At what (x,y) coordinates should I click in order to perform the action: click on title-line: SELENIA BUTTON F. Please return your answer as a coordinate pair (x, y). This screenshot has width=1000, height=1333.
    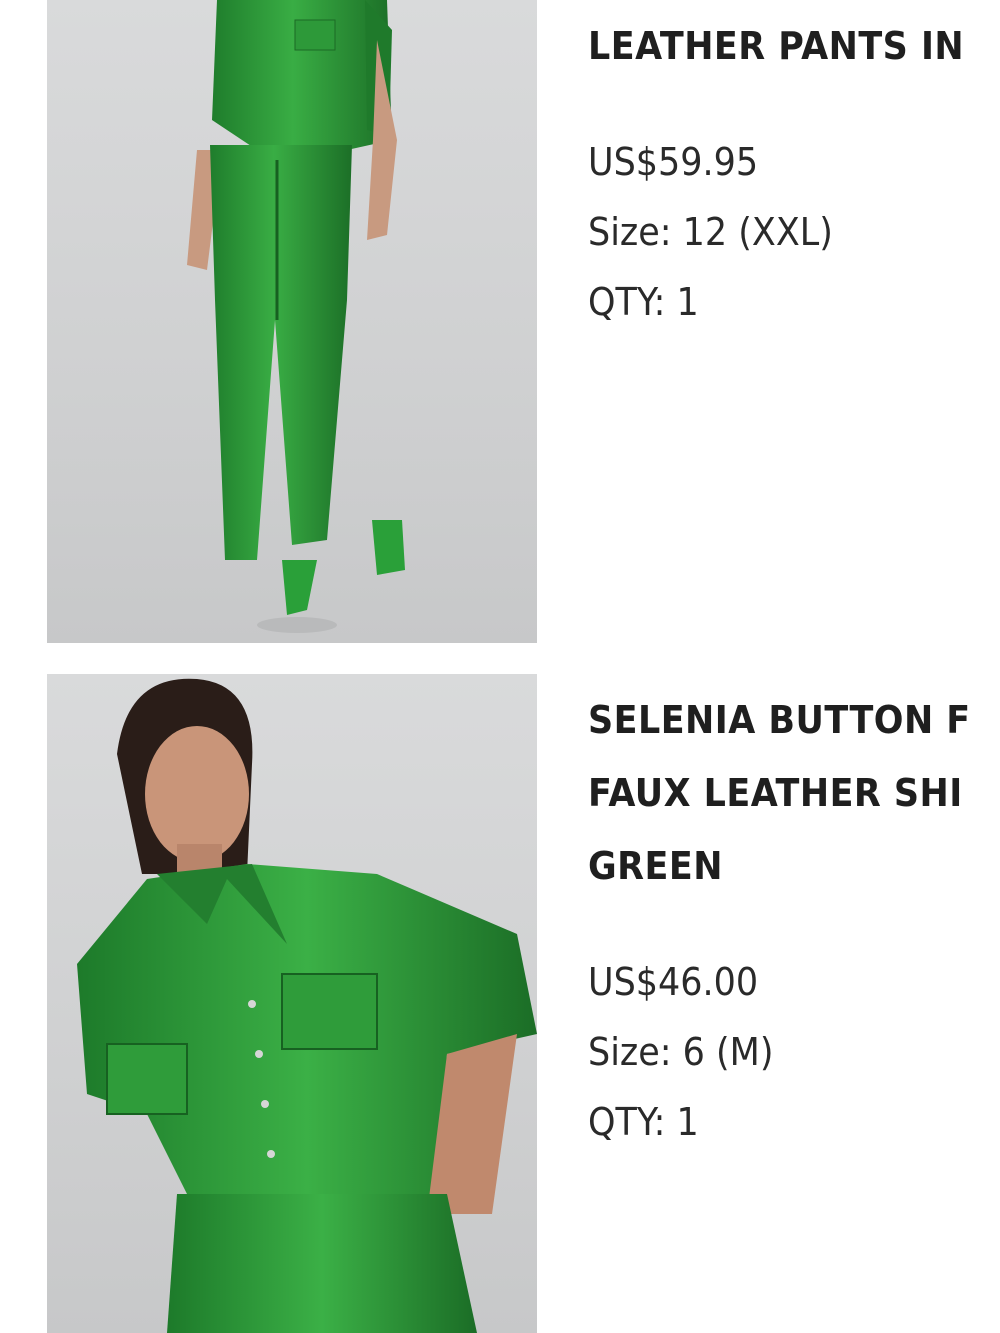
    Looking at the image, I should click on (779, 720).